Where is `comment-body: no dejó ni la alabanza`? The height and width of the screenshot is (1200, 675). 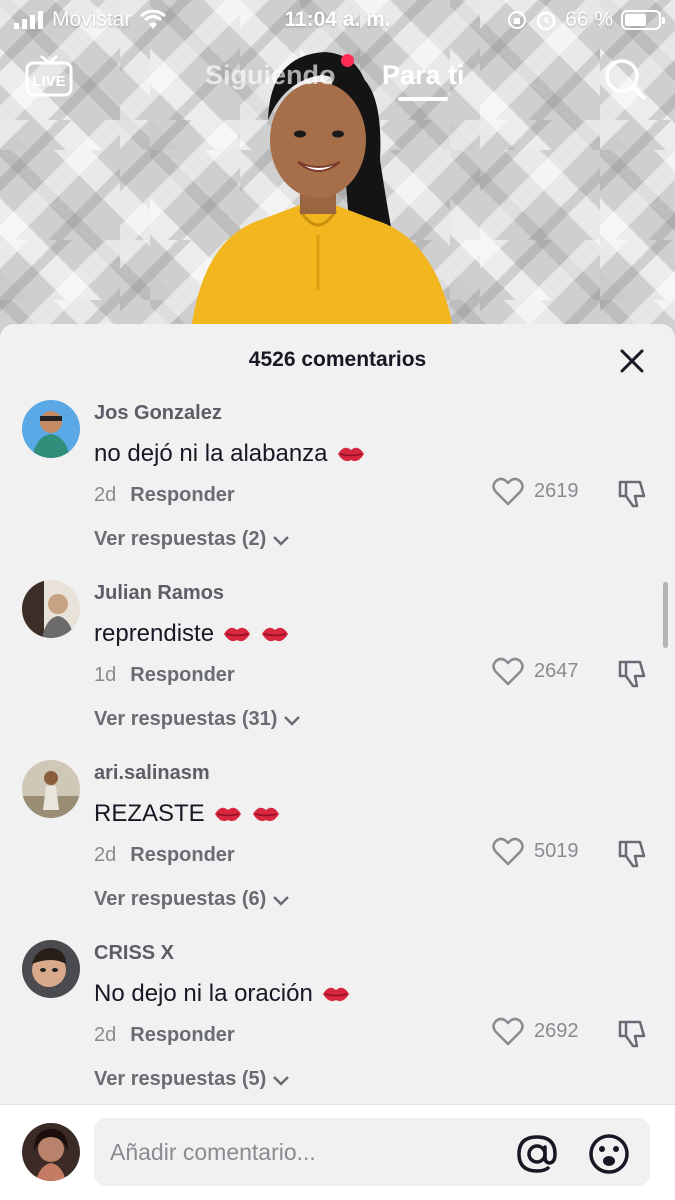
comment-body: no dejó ni la alabanza is located at coordinates (211, 453).